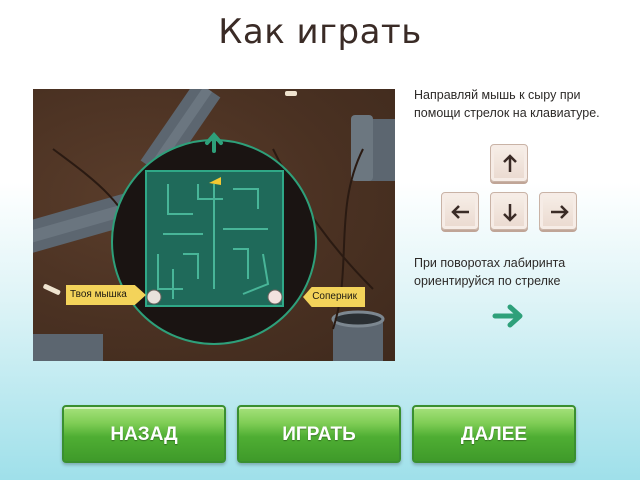 This screenshot has width=640, height=480. I want to click on arrow-up-key, so click(509, 163).